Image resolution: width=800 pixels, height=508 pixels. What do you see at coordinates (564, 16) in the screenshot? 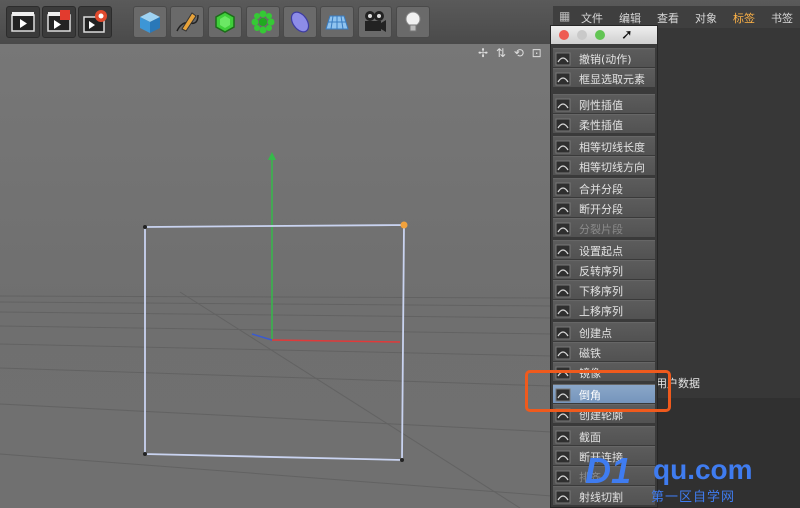
I see `grid-icon: ▦` at bounding box center [564, 16].